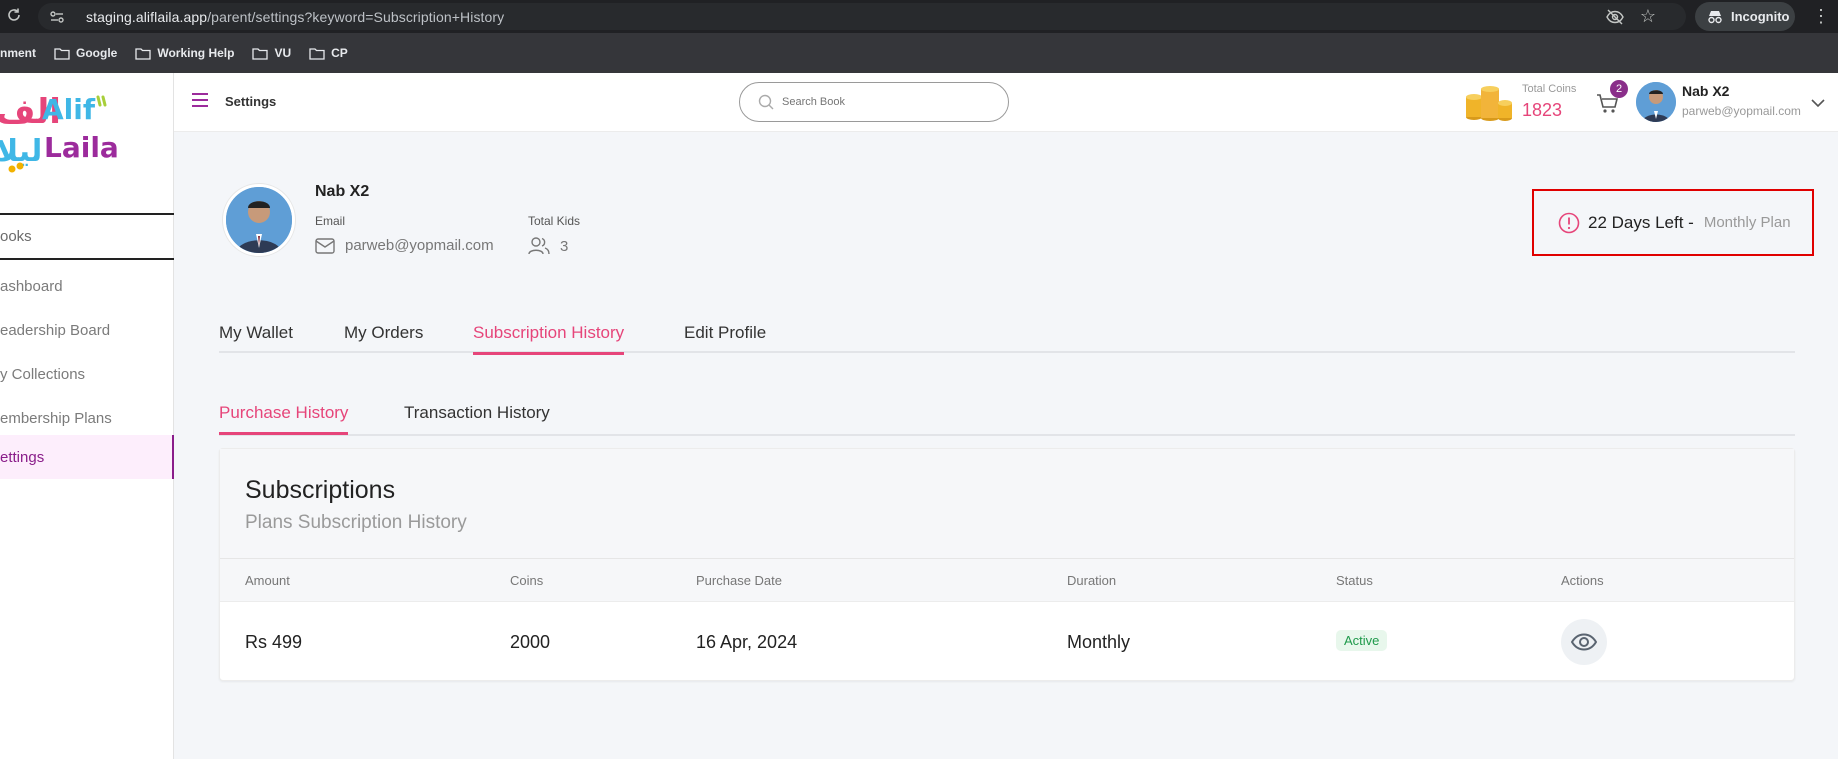 This screenshot has height=759, width=1838. What do you see at coordinates (419, 245) in the screenshot?
I see `email-text: parweb@yopmail.com` at bounding box center [419, 245].